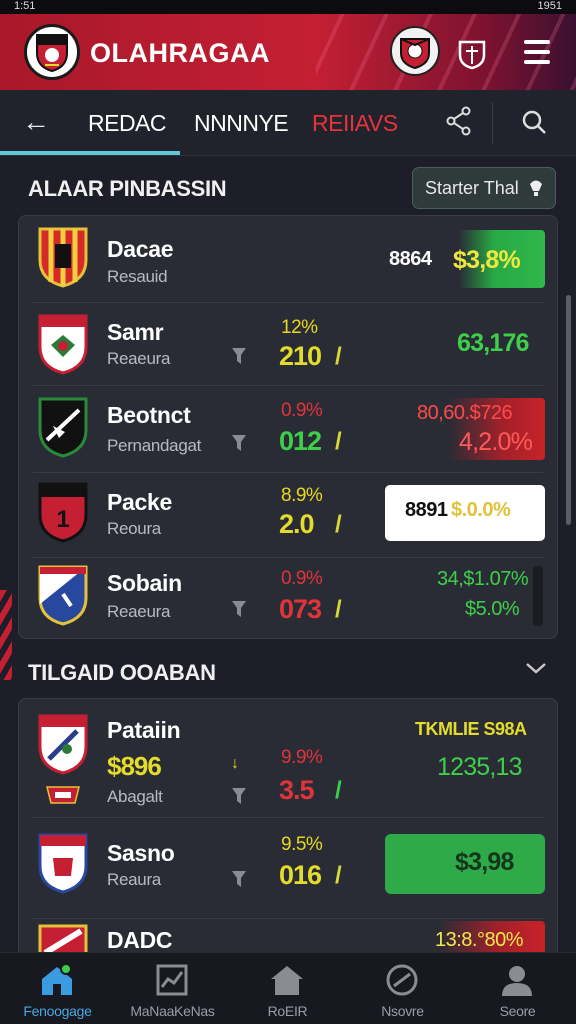  I want to click on percent: 9.9%, so click(302, 757).